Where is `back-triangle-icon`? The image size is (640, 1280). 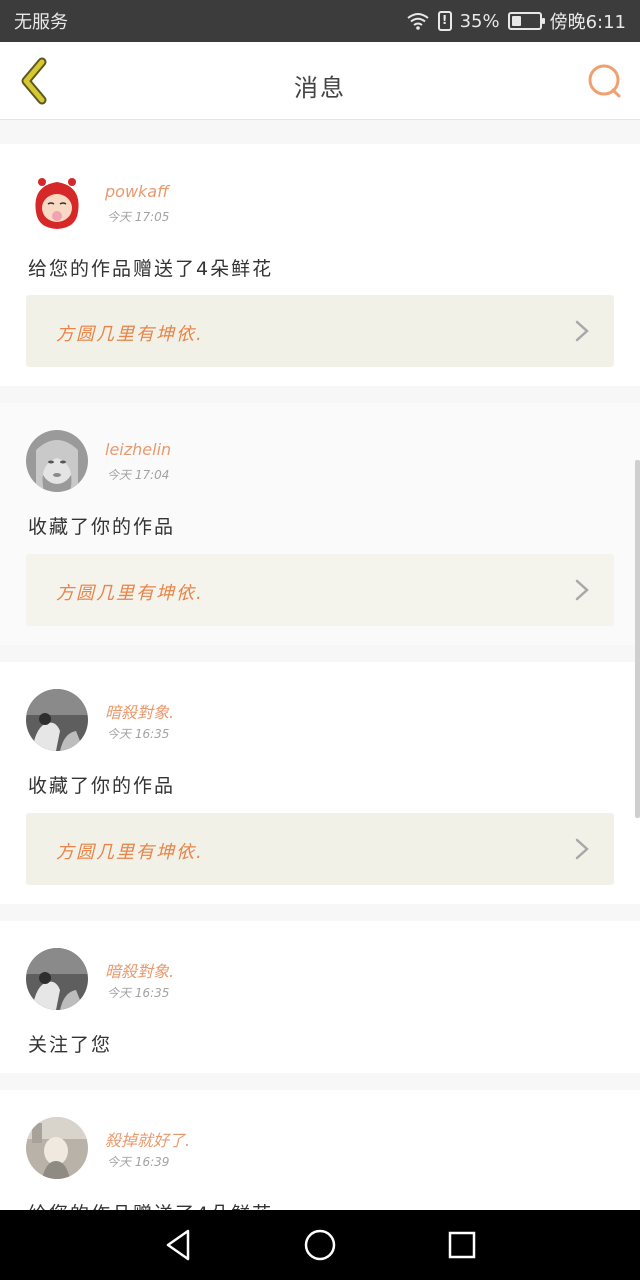 back-triangle-icon is located at coordinates (178, 1245).